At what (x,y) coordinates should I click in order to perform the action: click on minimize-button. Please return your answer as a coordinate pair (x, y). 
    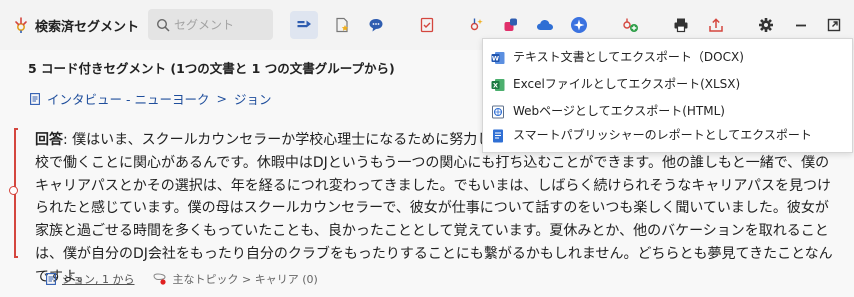
    Looking at the image, I should click on (801, 25).